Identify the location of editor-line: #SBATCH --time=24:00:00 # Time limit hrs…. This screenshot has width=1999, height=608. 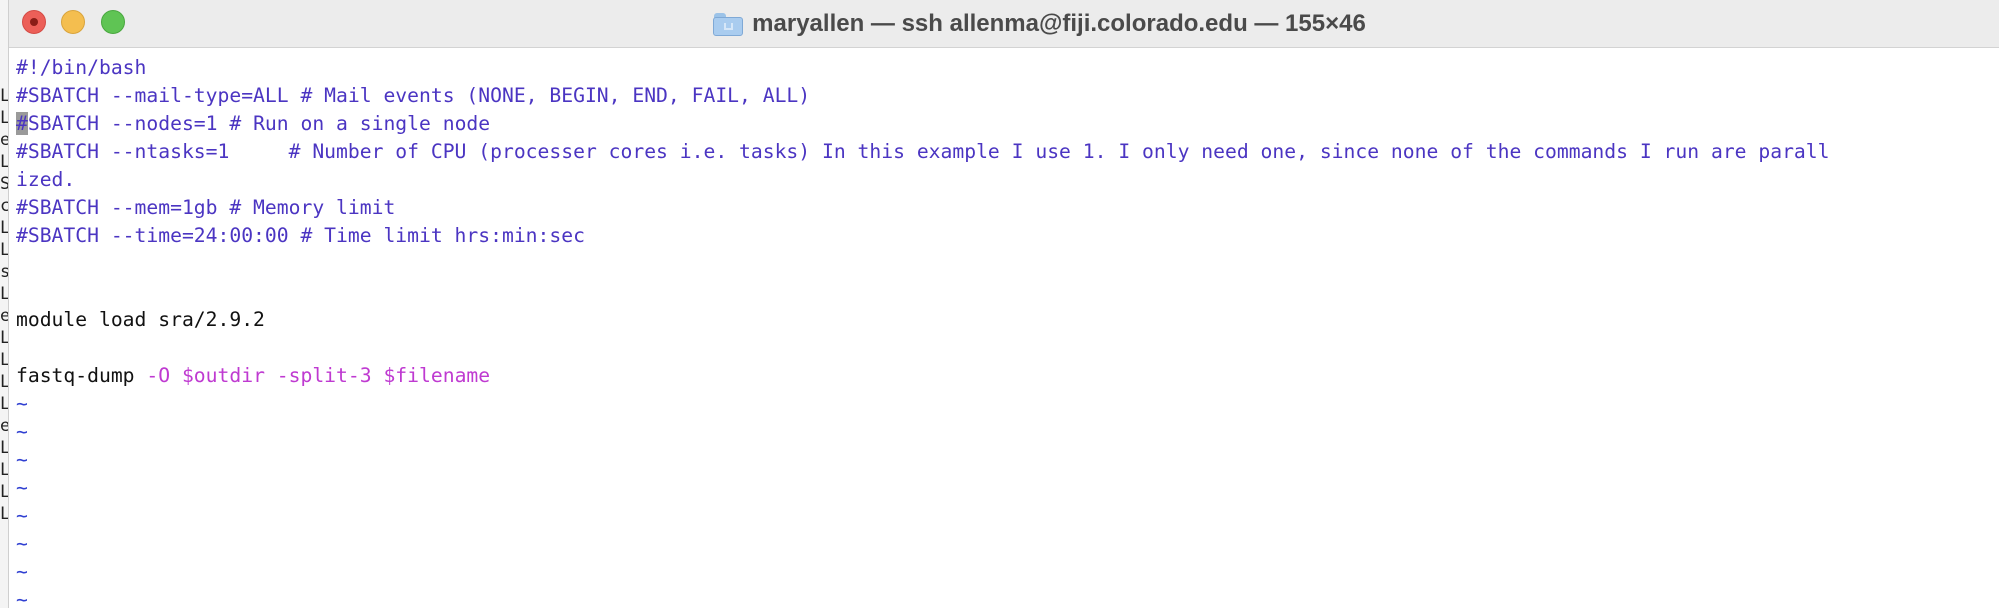
(1007, 236).